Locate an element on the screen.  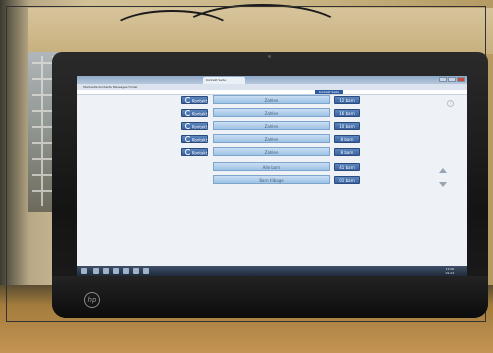
contact-name-3: Zahlen is located at coordinates (271, 125).